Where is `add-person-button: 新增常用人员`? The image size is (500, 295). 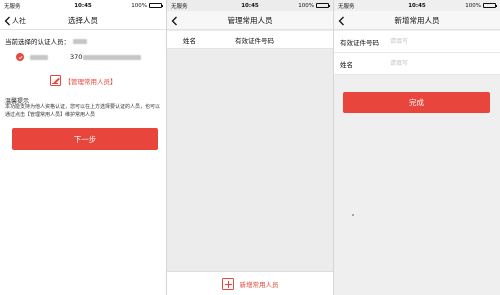
add-person-button: 新增常用人员 is located at coordinates (250, 283).